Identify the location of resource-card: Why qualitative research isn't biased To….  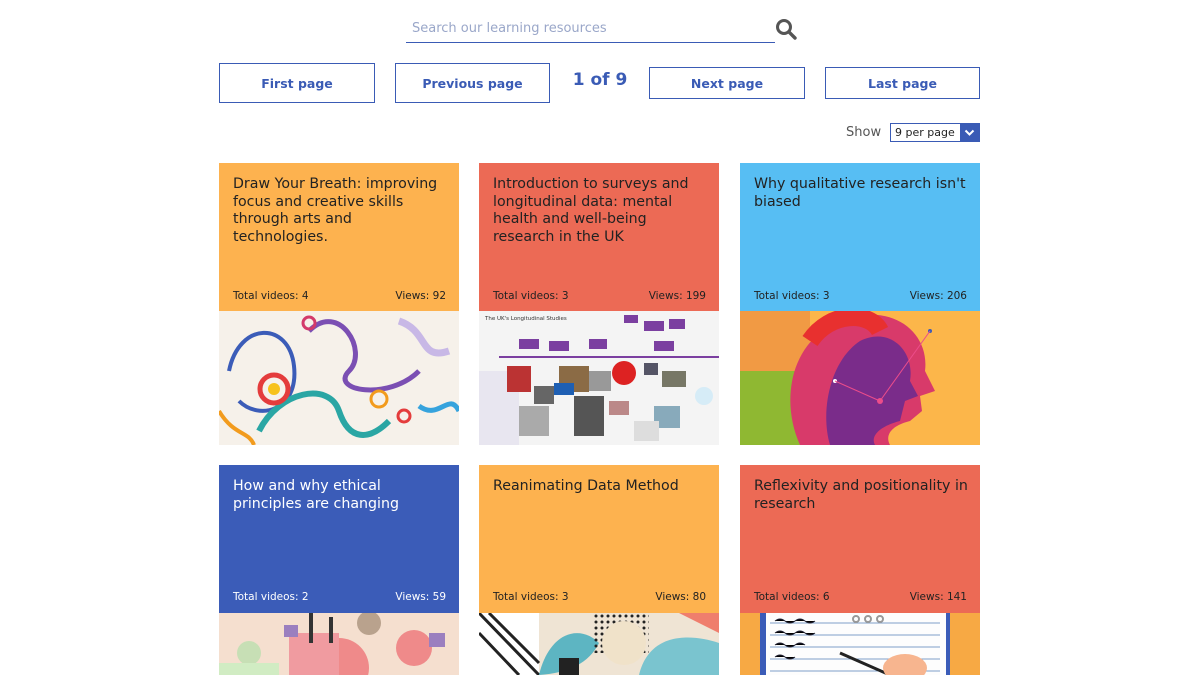
(860, 304).